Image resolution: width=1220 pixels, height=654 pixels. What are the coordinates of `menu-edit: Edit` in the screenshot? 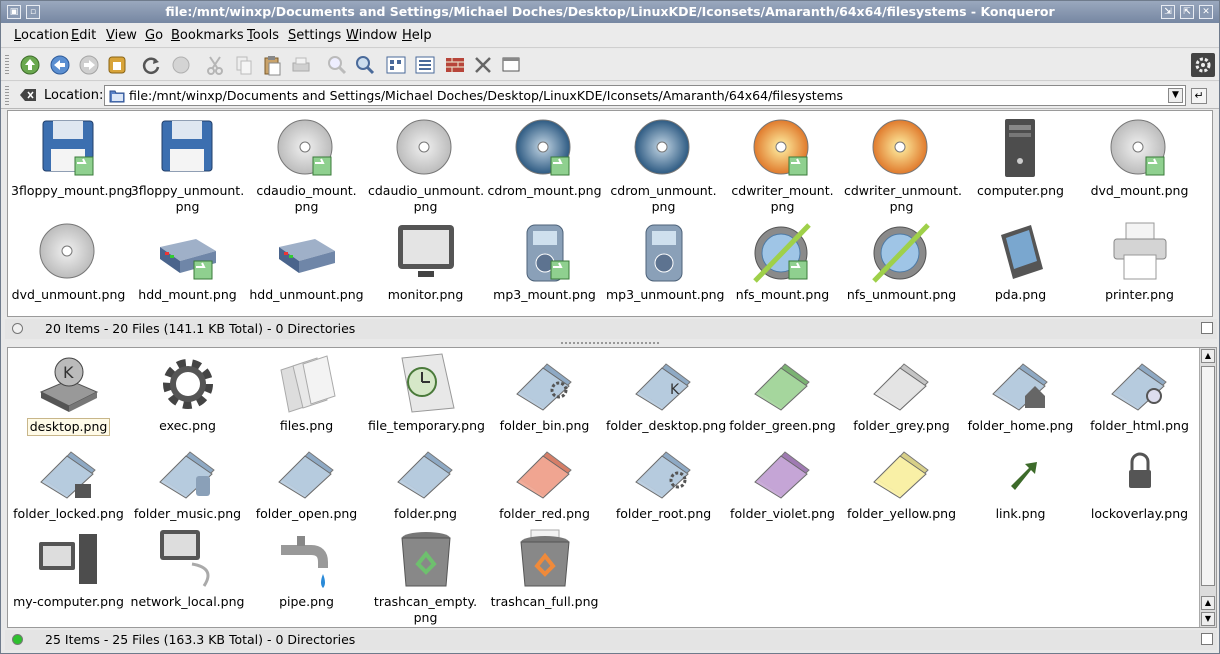 It's located at (83, 35).